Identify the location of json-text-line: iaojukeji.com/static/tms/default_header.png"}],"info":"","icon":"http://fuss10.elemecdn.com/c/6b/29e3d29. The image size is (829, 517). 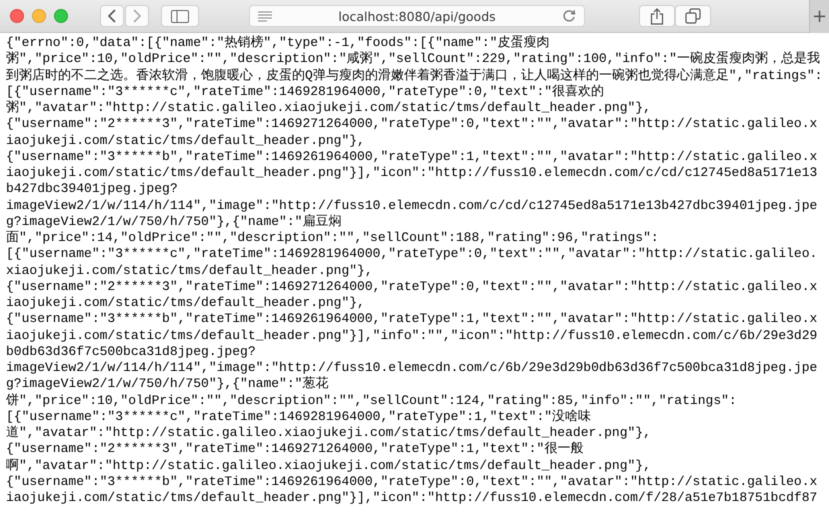
(412, 336).